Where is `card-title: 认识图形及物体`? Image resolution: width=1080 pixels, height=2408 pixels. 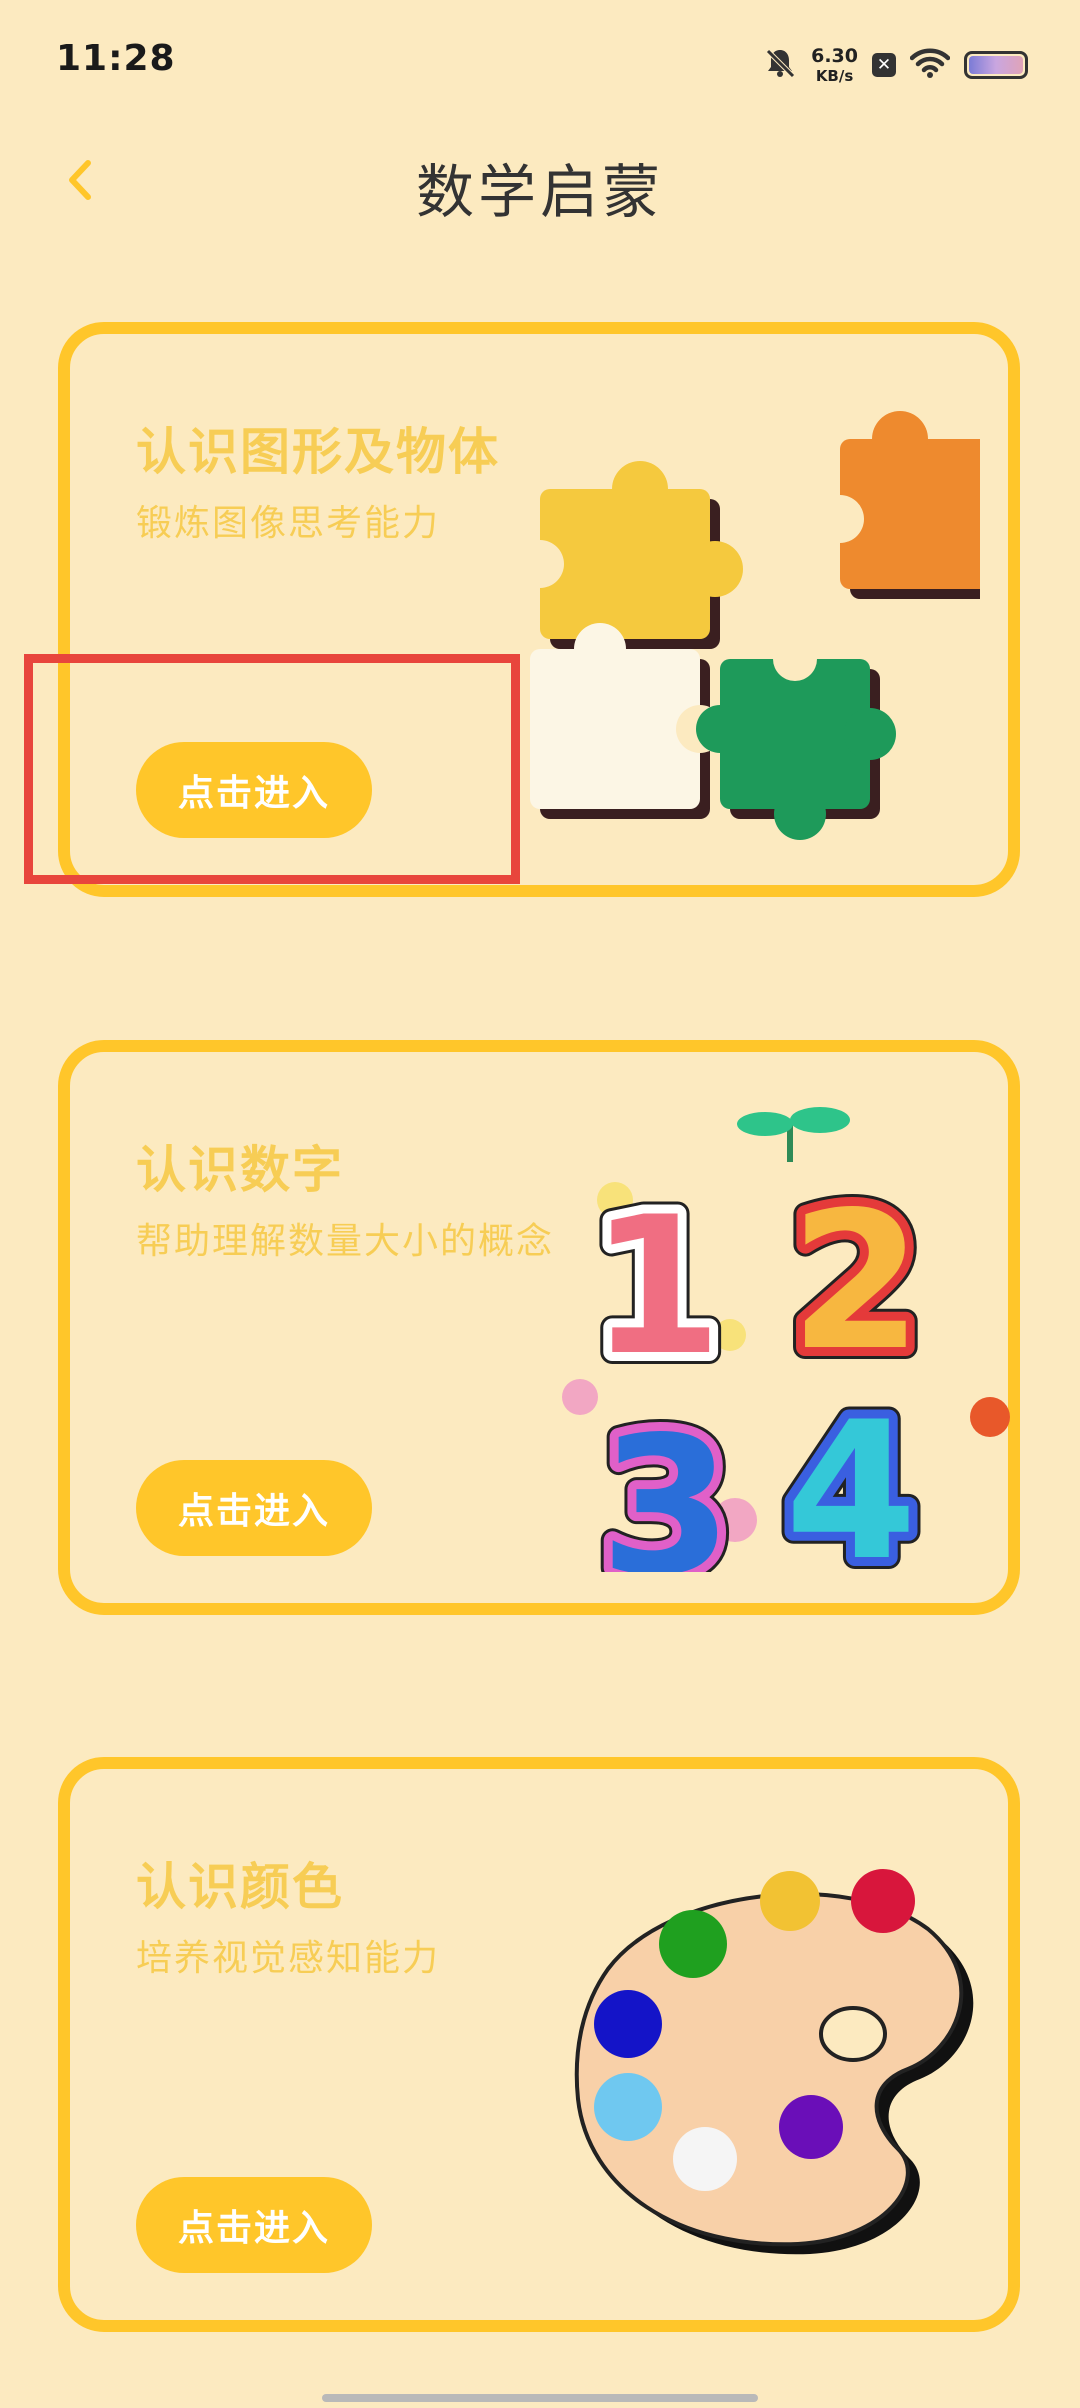 card-title: 认识图形及物体 is located at coordinates (318, 452).